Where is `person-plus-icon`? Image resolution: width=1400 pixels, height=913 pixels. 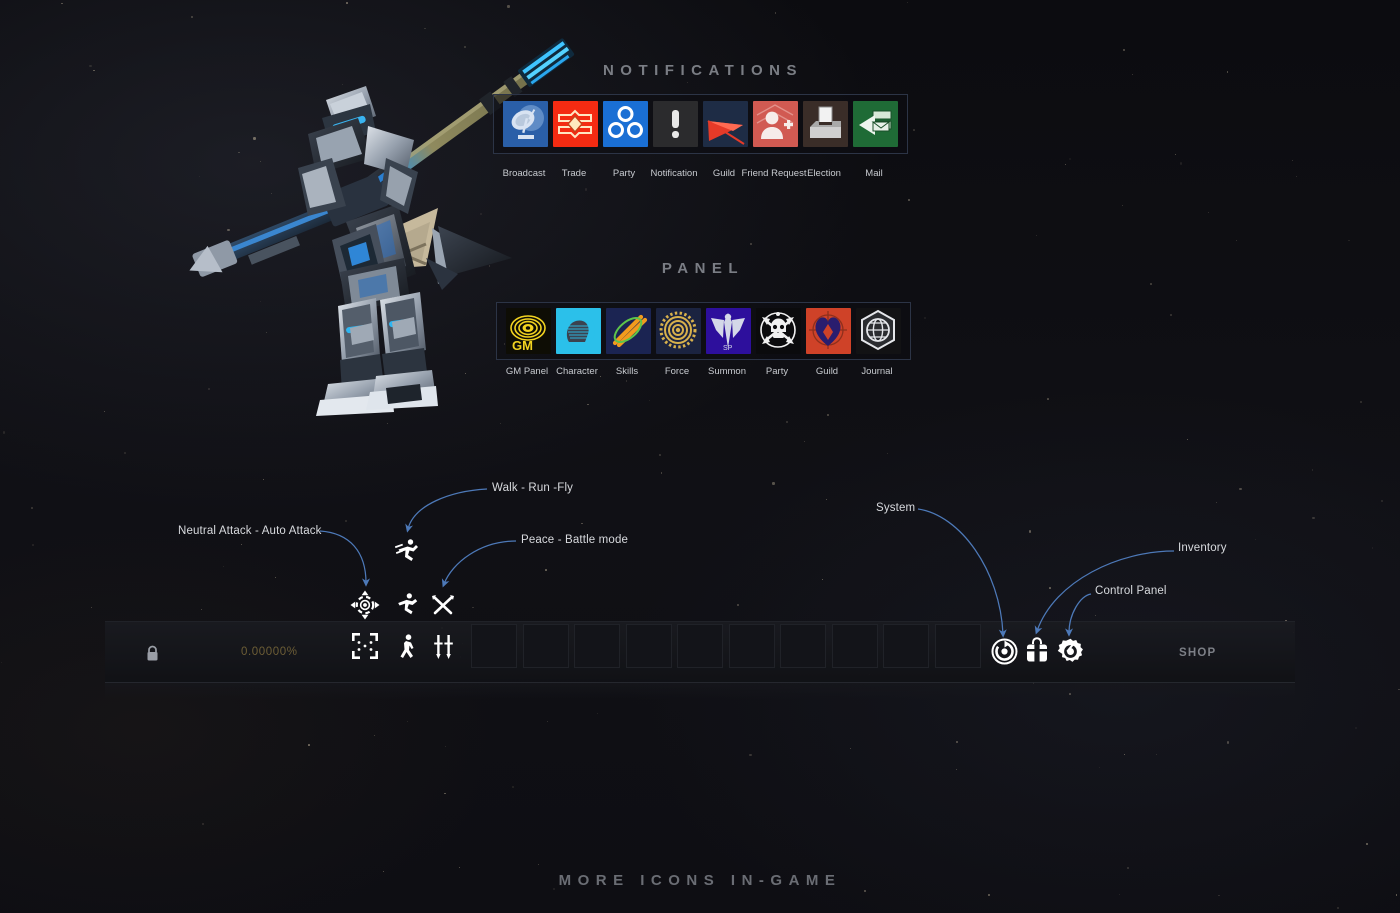 person-plus-icon is located at coordinates (775, 124).